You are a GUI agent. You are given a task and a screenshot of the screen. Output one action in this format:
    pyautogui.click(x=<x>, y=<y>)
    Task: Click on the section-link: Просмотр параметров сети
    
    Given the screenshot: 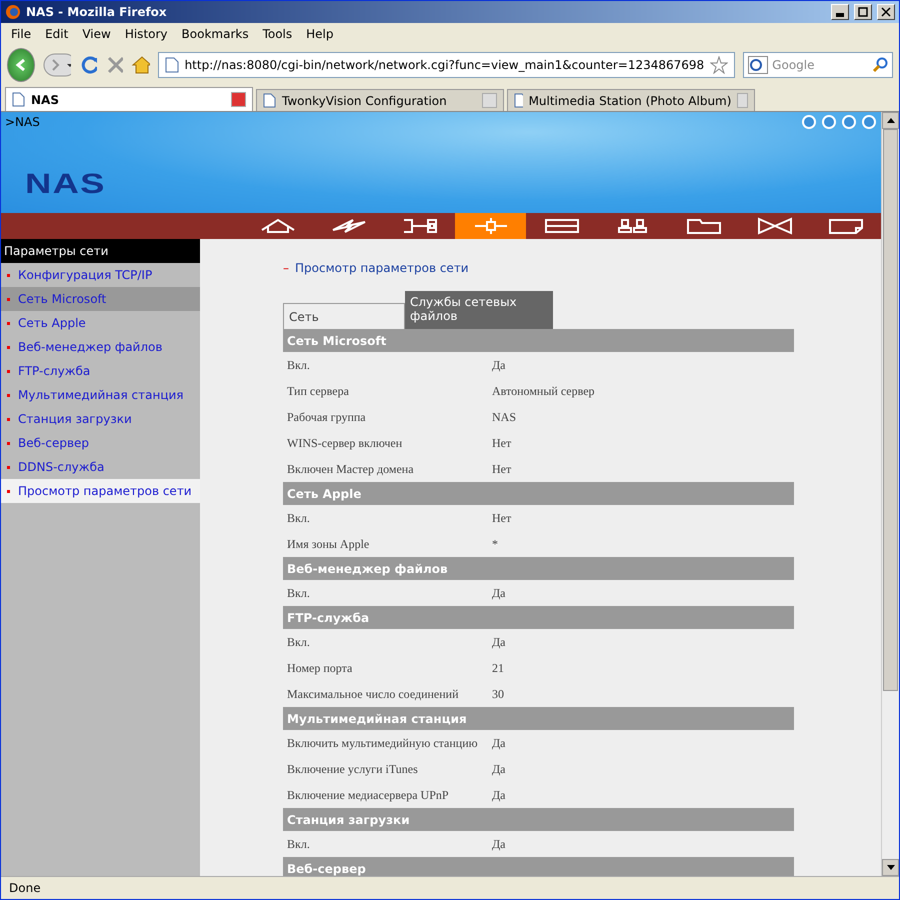 What is the action you would take?
    pyautogui.click(x=382, y=268)
    